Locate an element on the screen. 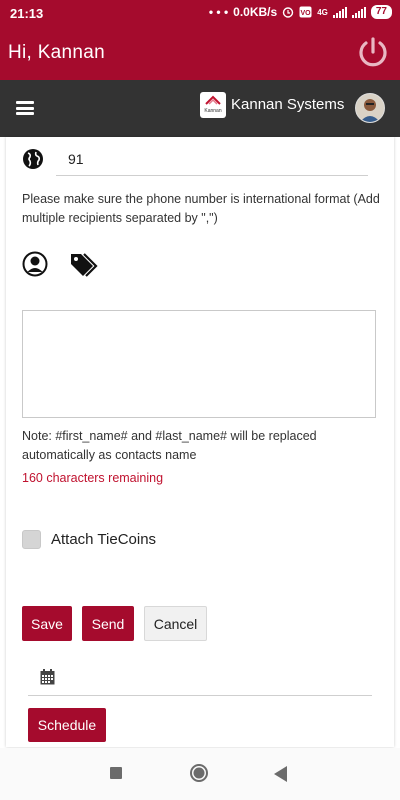 The height and width of the screenshot is (800, 400). phone-number-input: 91 is located at coordinates (212, 159).